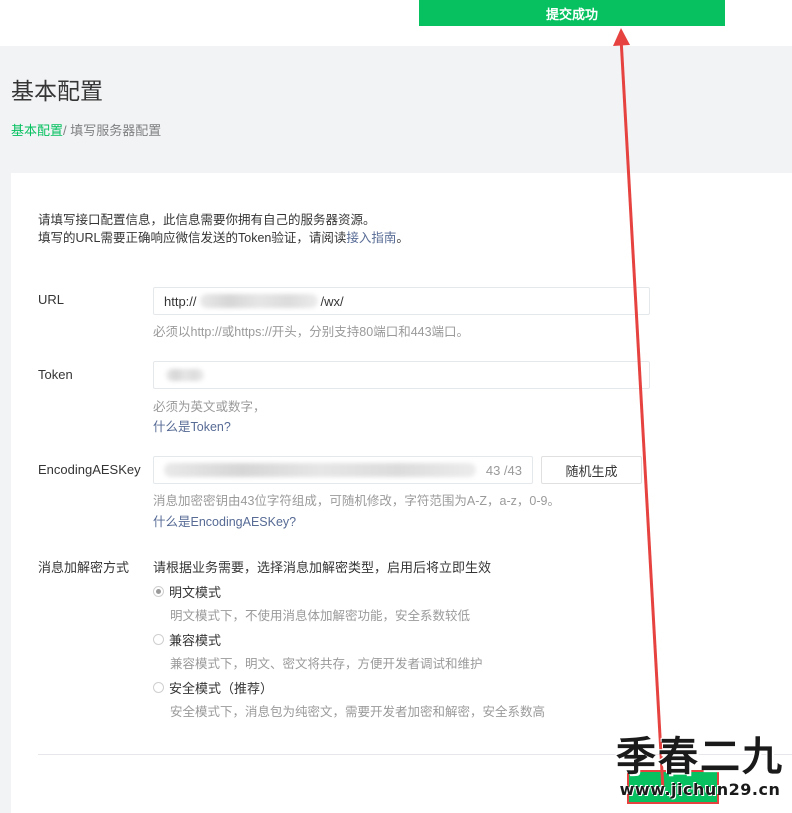 This screenshot has height=813, width=792. Describe the element at coordinates (700, 789) in the screenshot. I see `watermark-url: www.jichun29.cn` at that location.